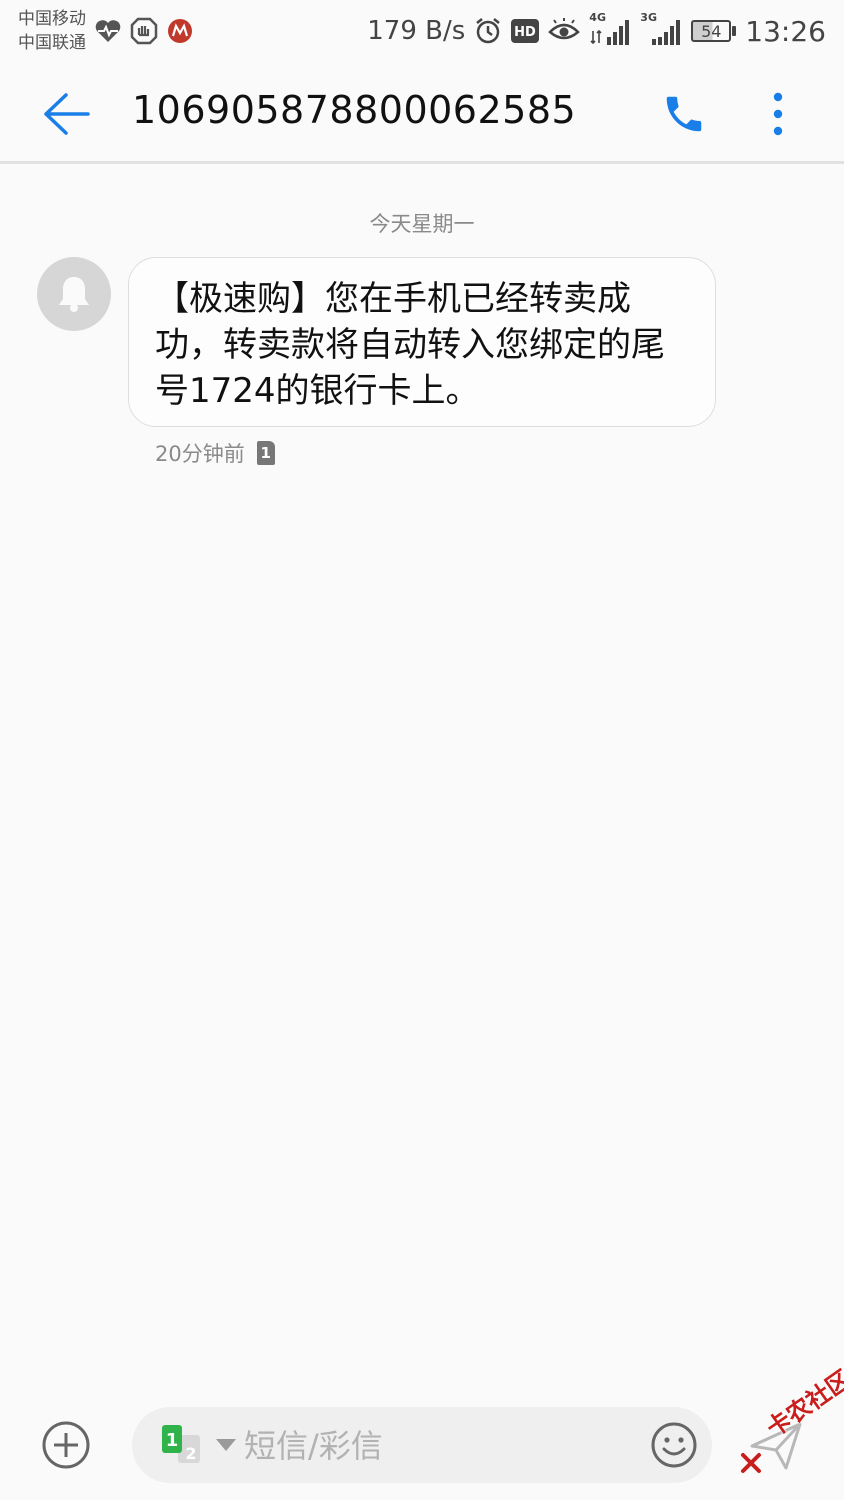  I want to click on carrier-names: 中国移动 中国联通, so click(52, 31).